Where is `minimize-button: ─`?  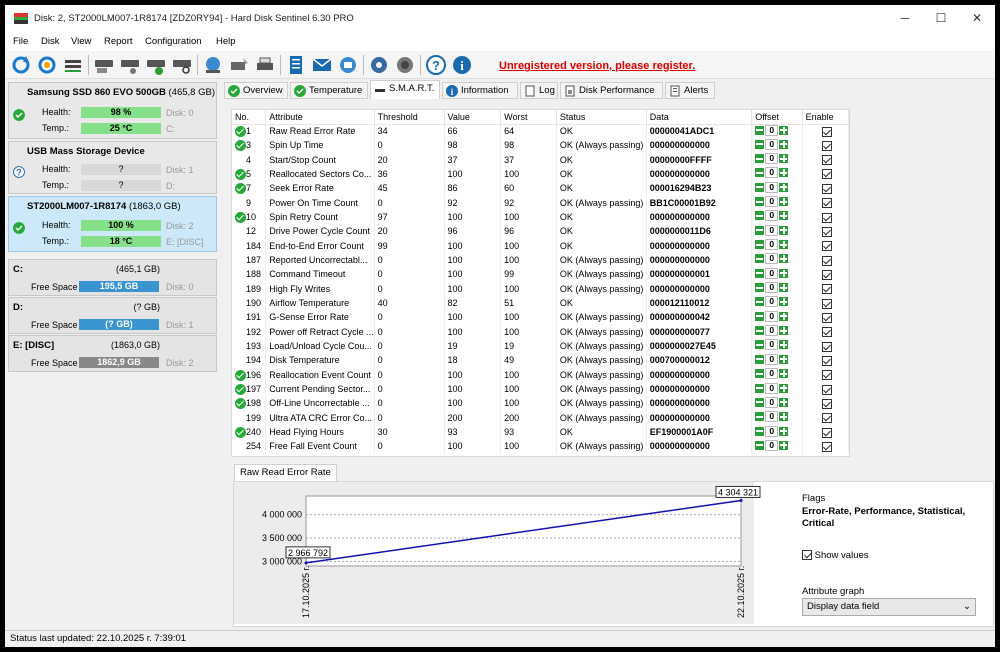
minimize-button: ─ is located at coordinates (905, 18).